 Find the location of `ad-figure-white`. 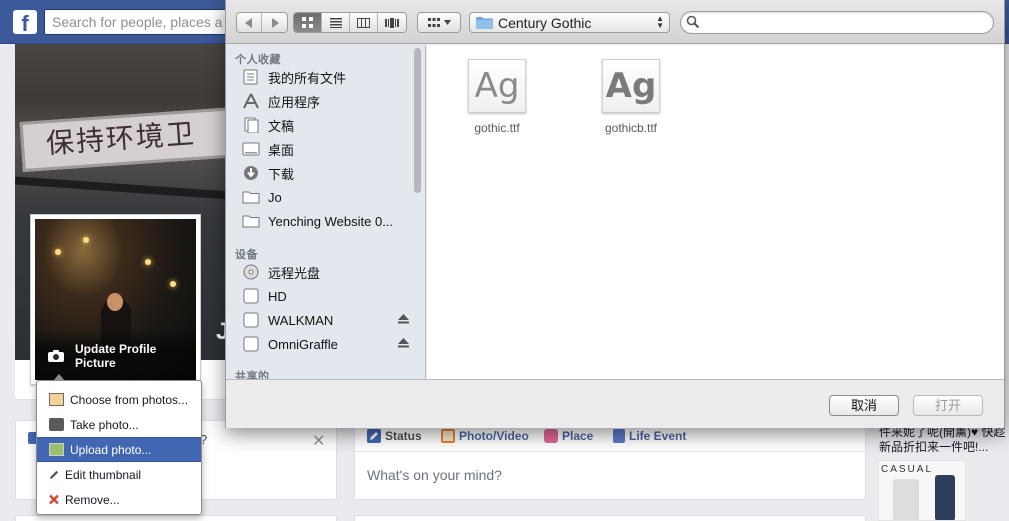

ad-figure-white is located at coordinates (906, 499).